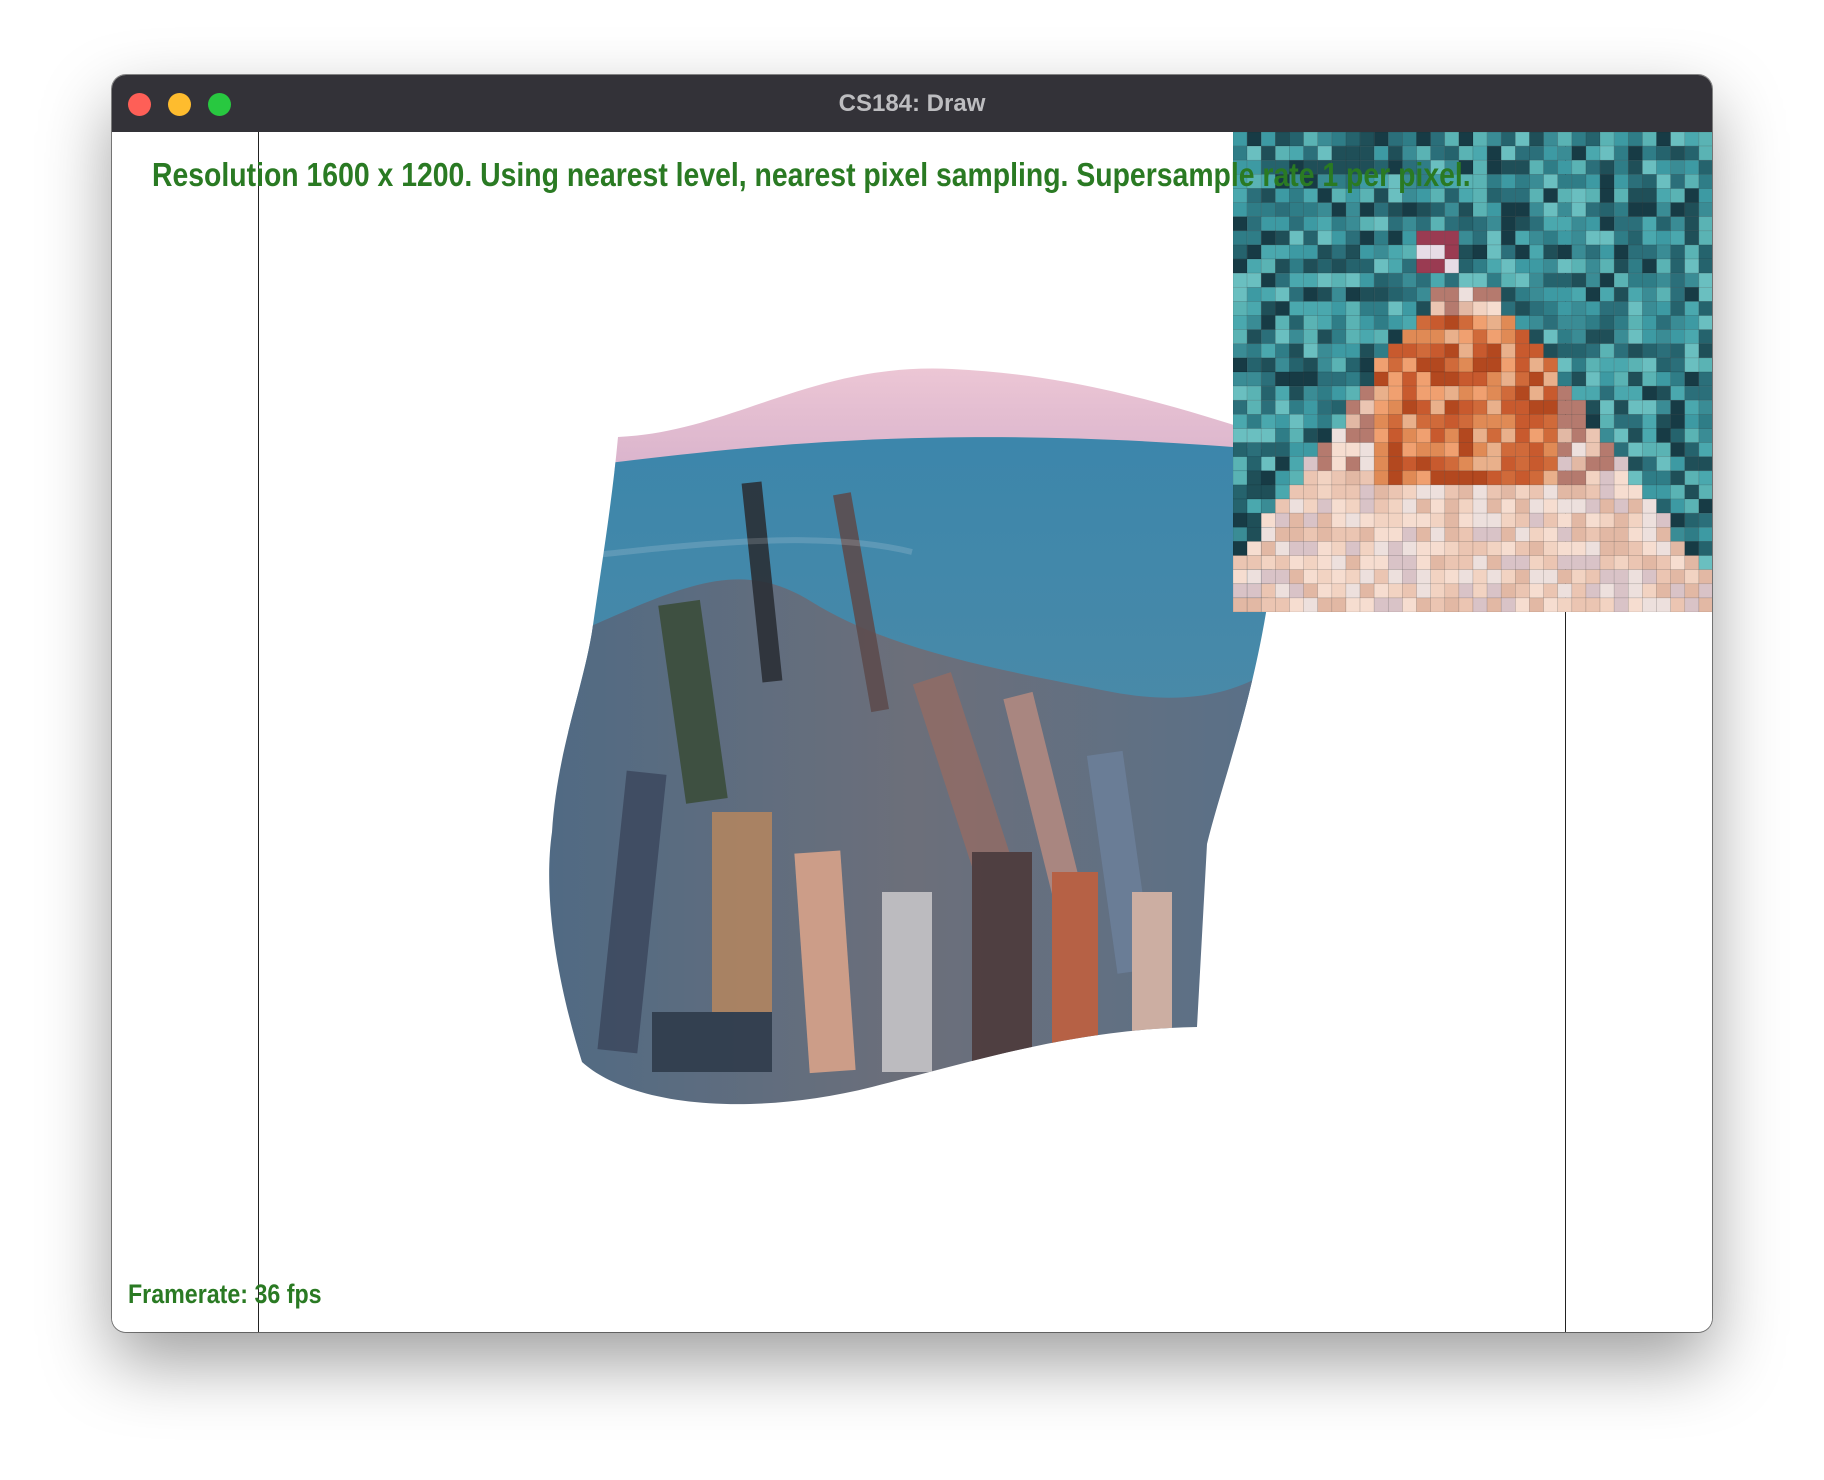  I want to click on title-bar: CS184: Draw, so click(912, 103).